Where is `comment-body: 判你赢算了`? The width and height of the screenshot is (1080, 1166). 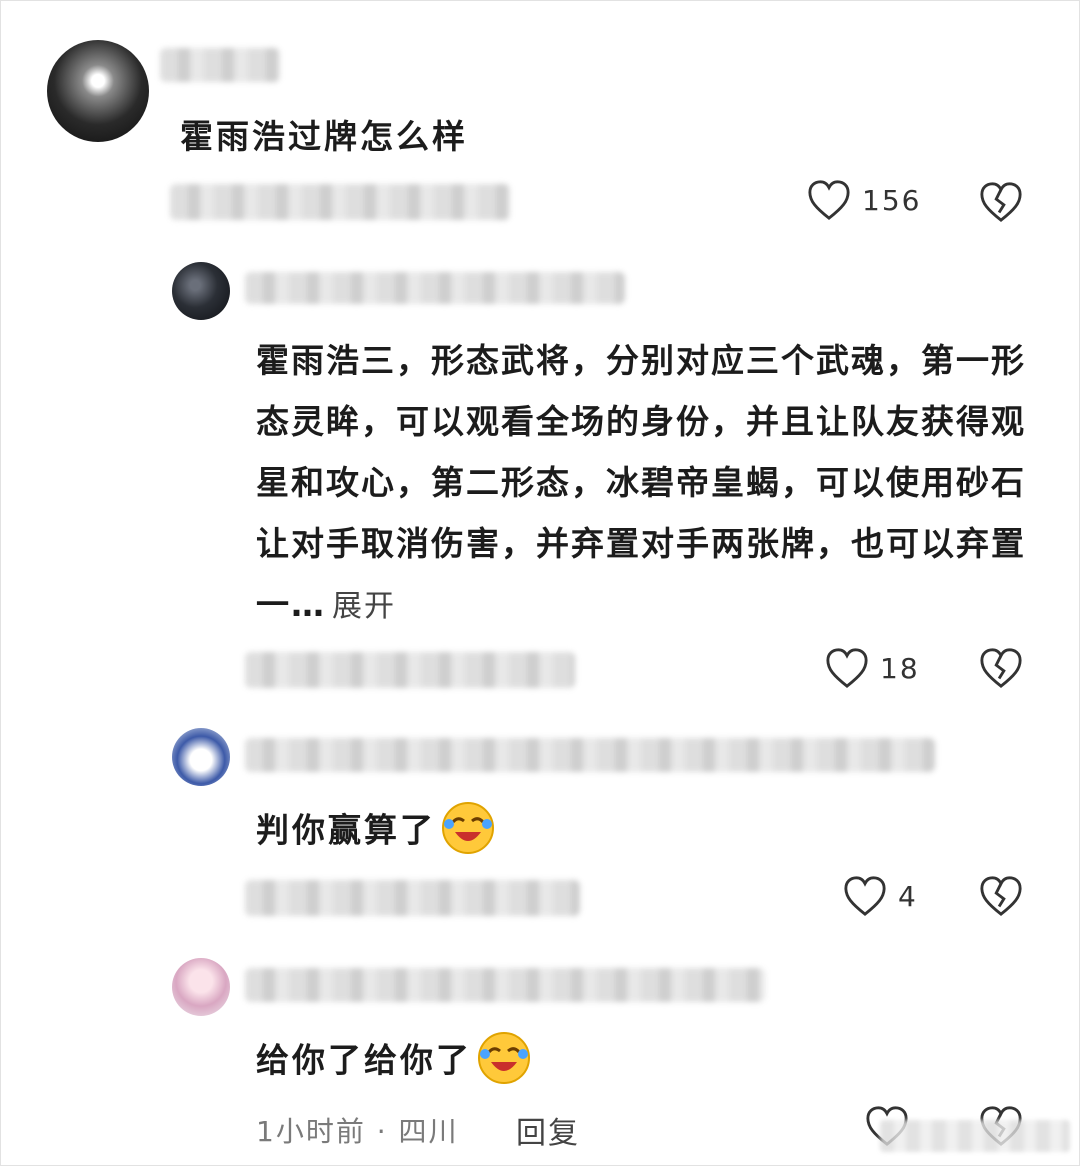 comment-body: 判你赢算了 is located at coordinates (346, 830).